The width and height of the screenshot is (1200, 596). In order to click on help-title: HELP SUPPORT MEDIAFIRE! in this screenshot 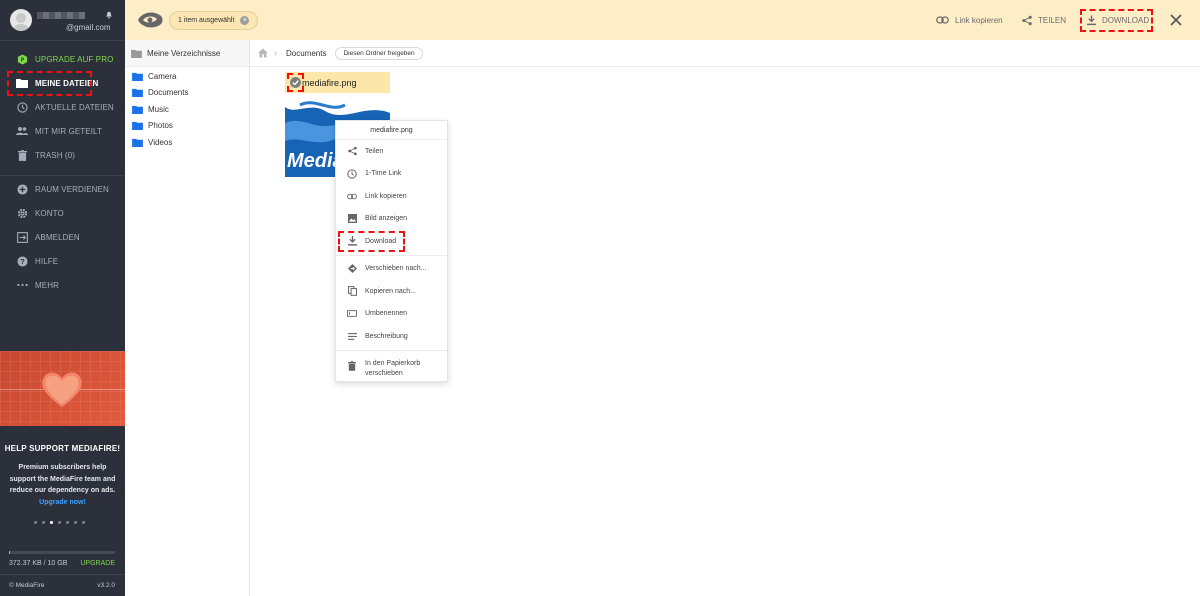, I will do `click(62, 448)`.